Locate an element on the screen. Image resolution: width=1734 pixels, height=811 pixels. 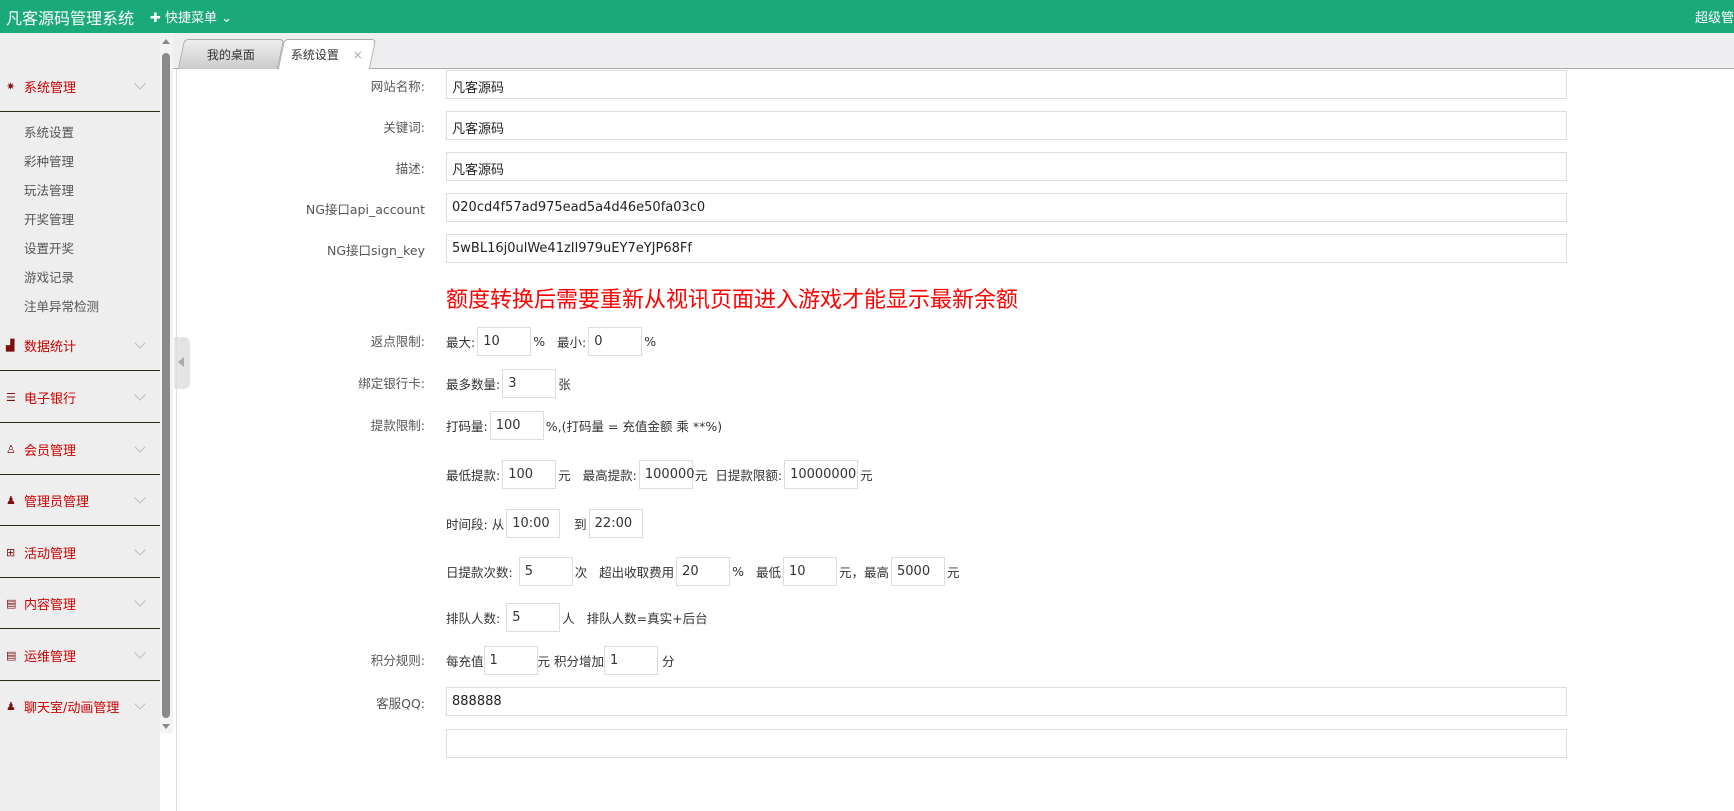
max-withdraw-label: 最高提款: is located at coordinates (609, 475).